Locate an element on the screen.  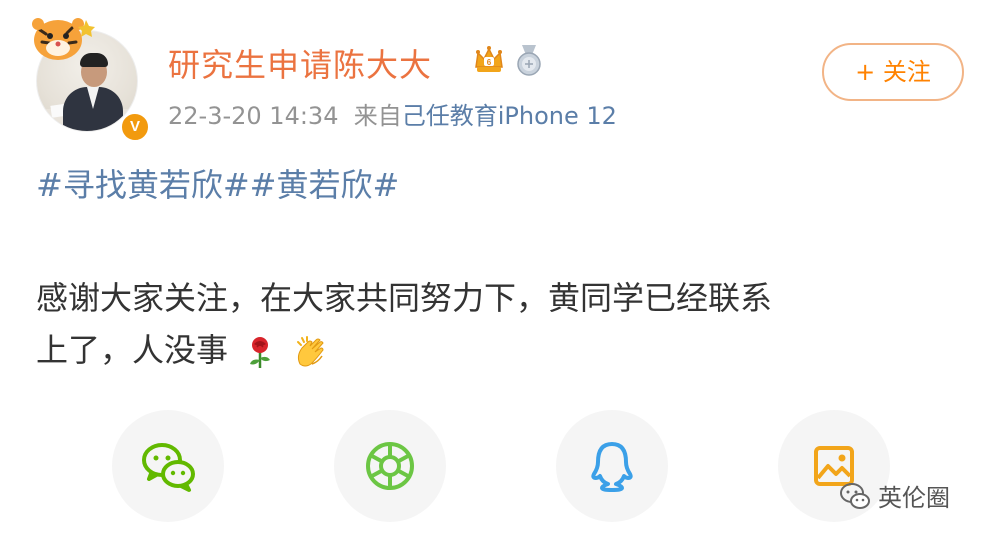
svg-text: 6 is located at coordinates (489, 62).